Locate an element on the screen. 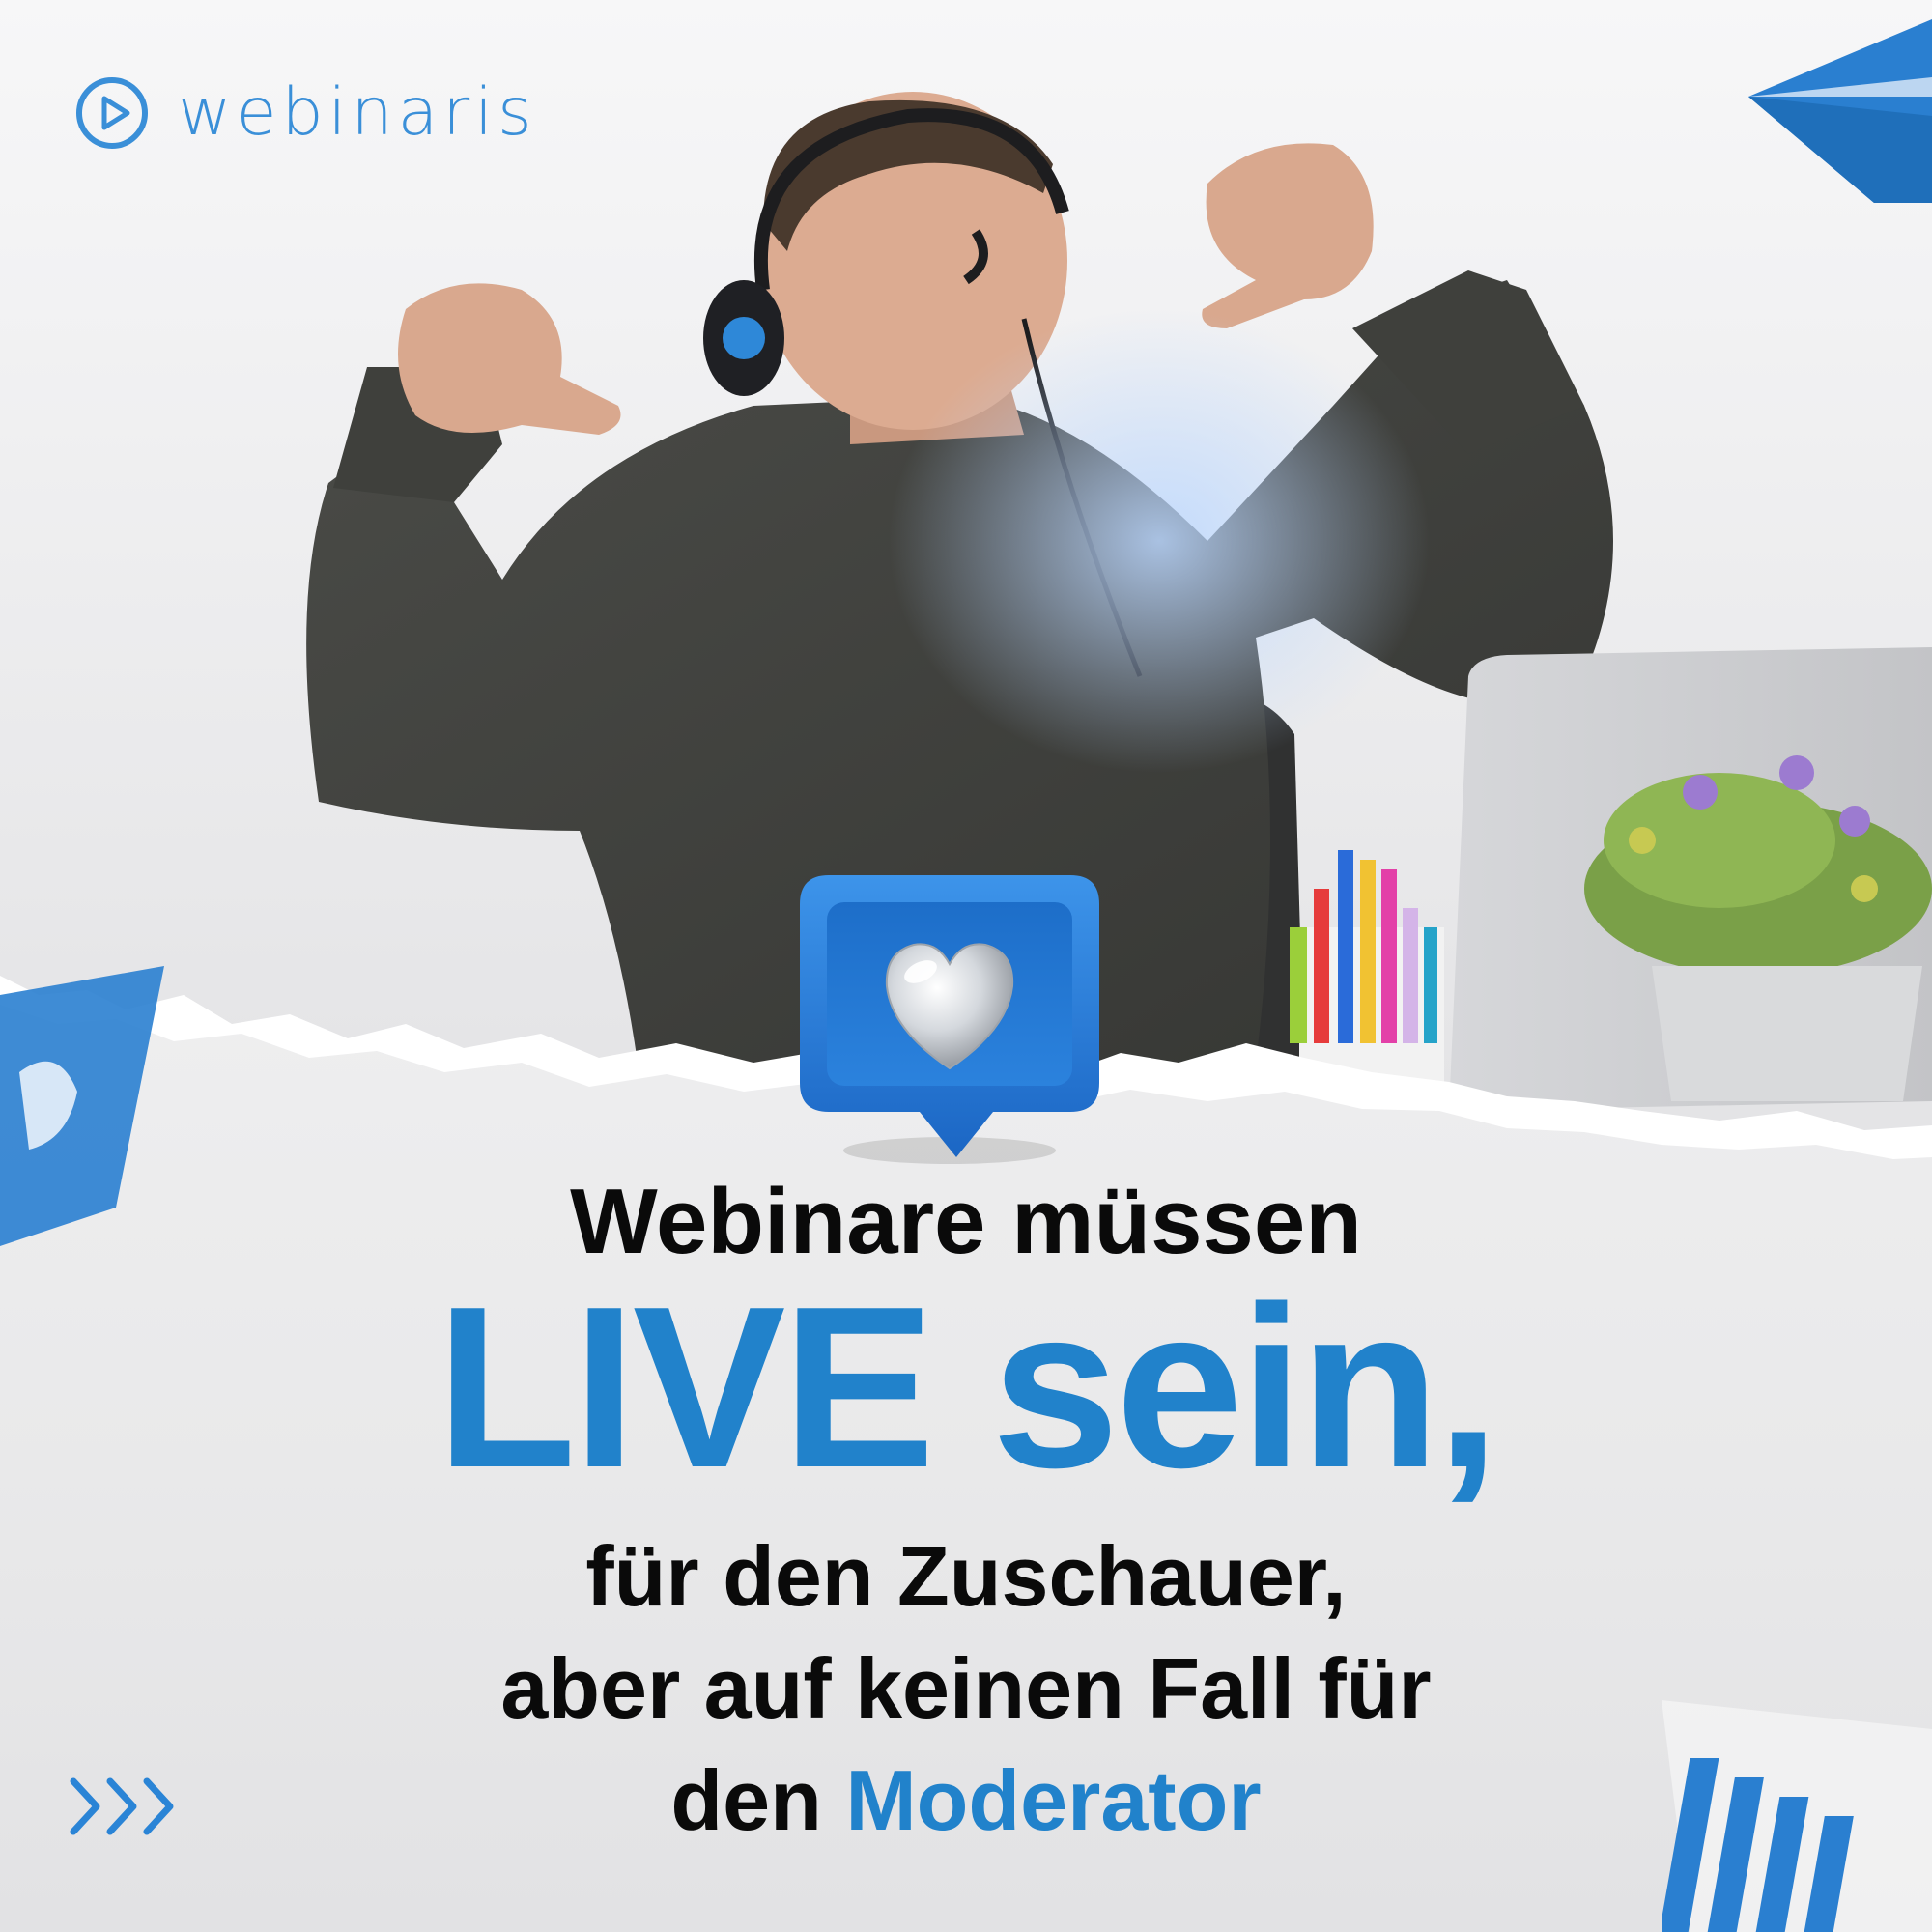  headline-line-5: den Moderator is located at coordinates (966, 1800).